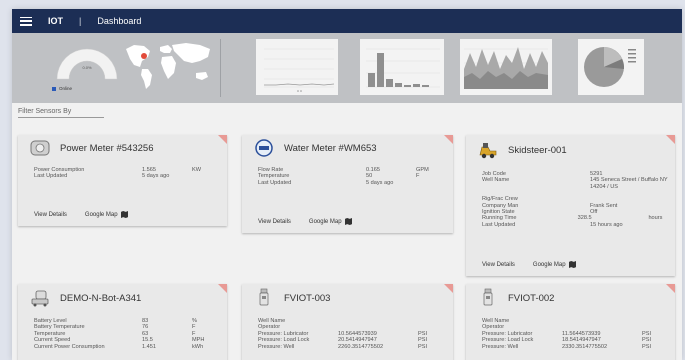 This screenshot has height=360, width=685. I want to click on online-label: Online, so click(66, 88).